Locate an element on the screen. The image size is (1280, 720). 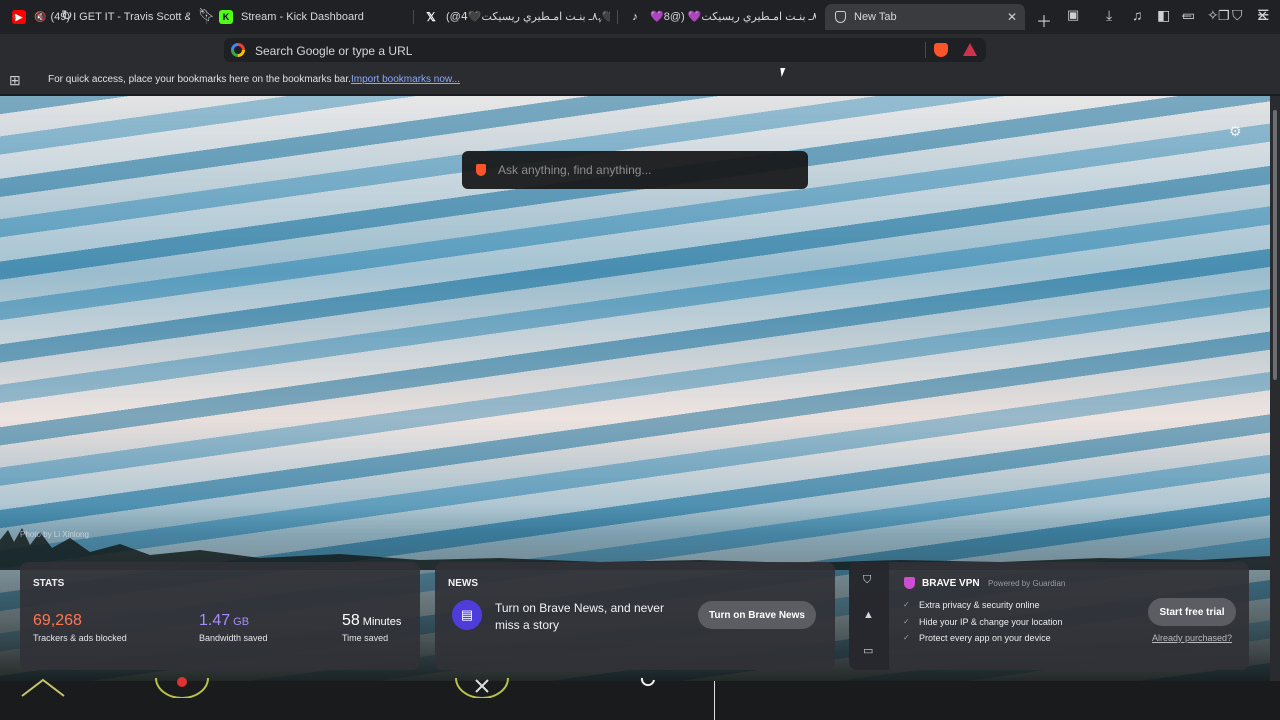
screenshot-icon: ▣ is located at coordinates (1073, 15).